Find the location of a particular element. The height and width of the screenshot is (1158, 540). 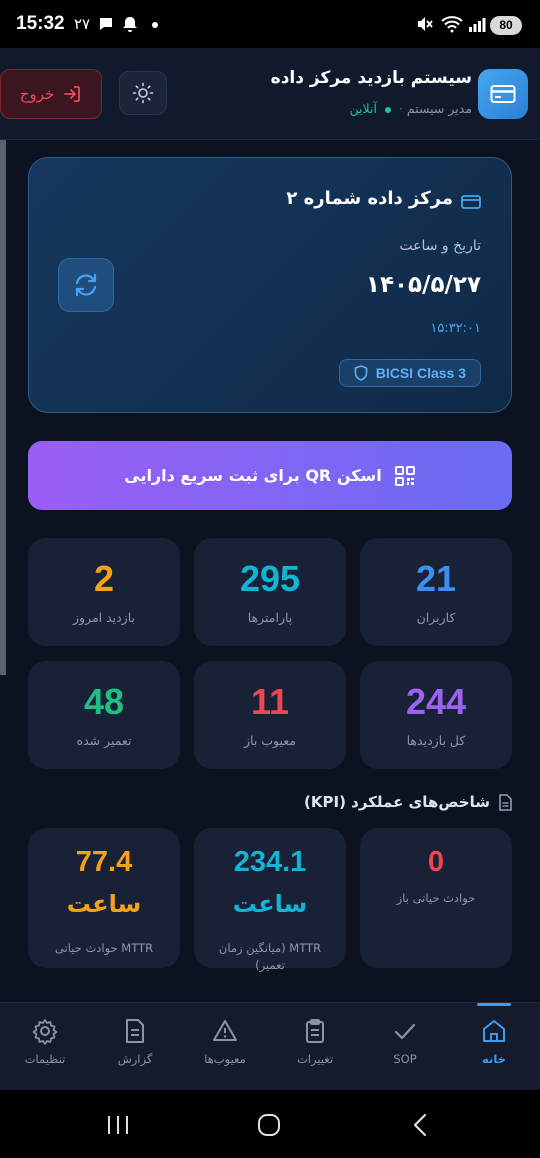

bicsi-badge: BICSI Class 3 is located at coordinates (409, 373).